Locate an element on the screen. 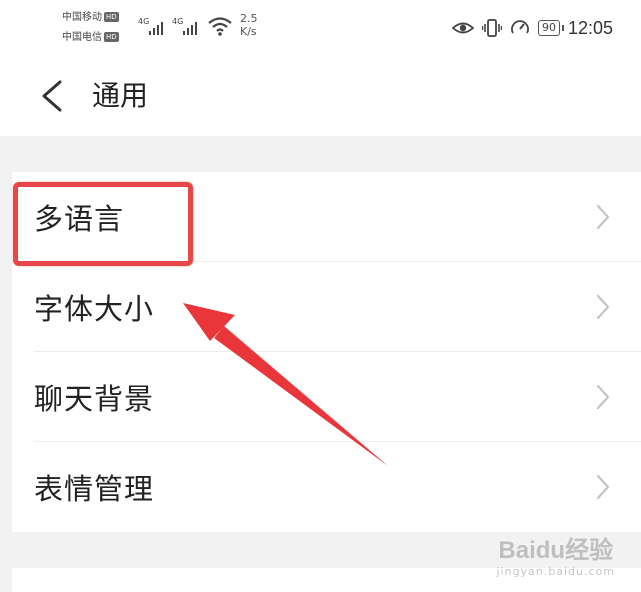 The image size is (641, 592). status-bar: 中国移动 HD 中国电信 HD 4G 4G 2.5 K/s 90 12:05 is located at coordinates (320, 28).